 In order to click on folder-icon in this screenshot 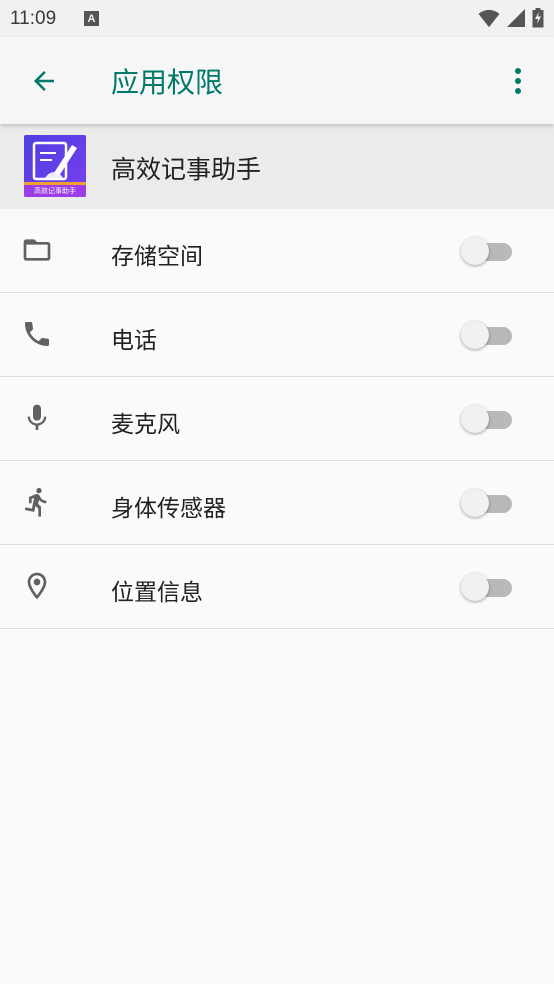, I will do `click(37, 250)`.